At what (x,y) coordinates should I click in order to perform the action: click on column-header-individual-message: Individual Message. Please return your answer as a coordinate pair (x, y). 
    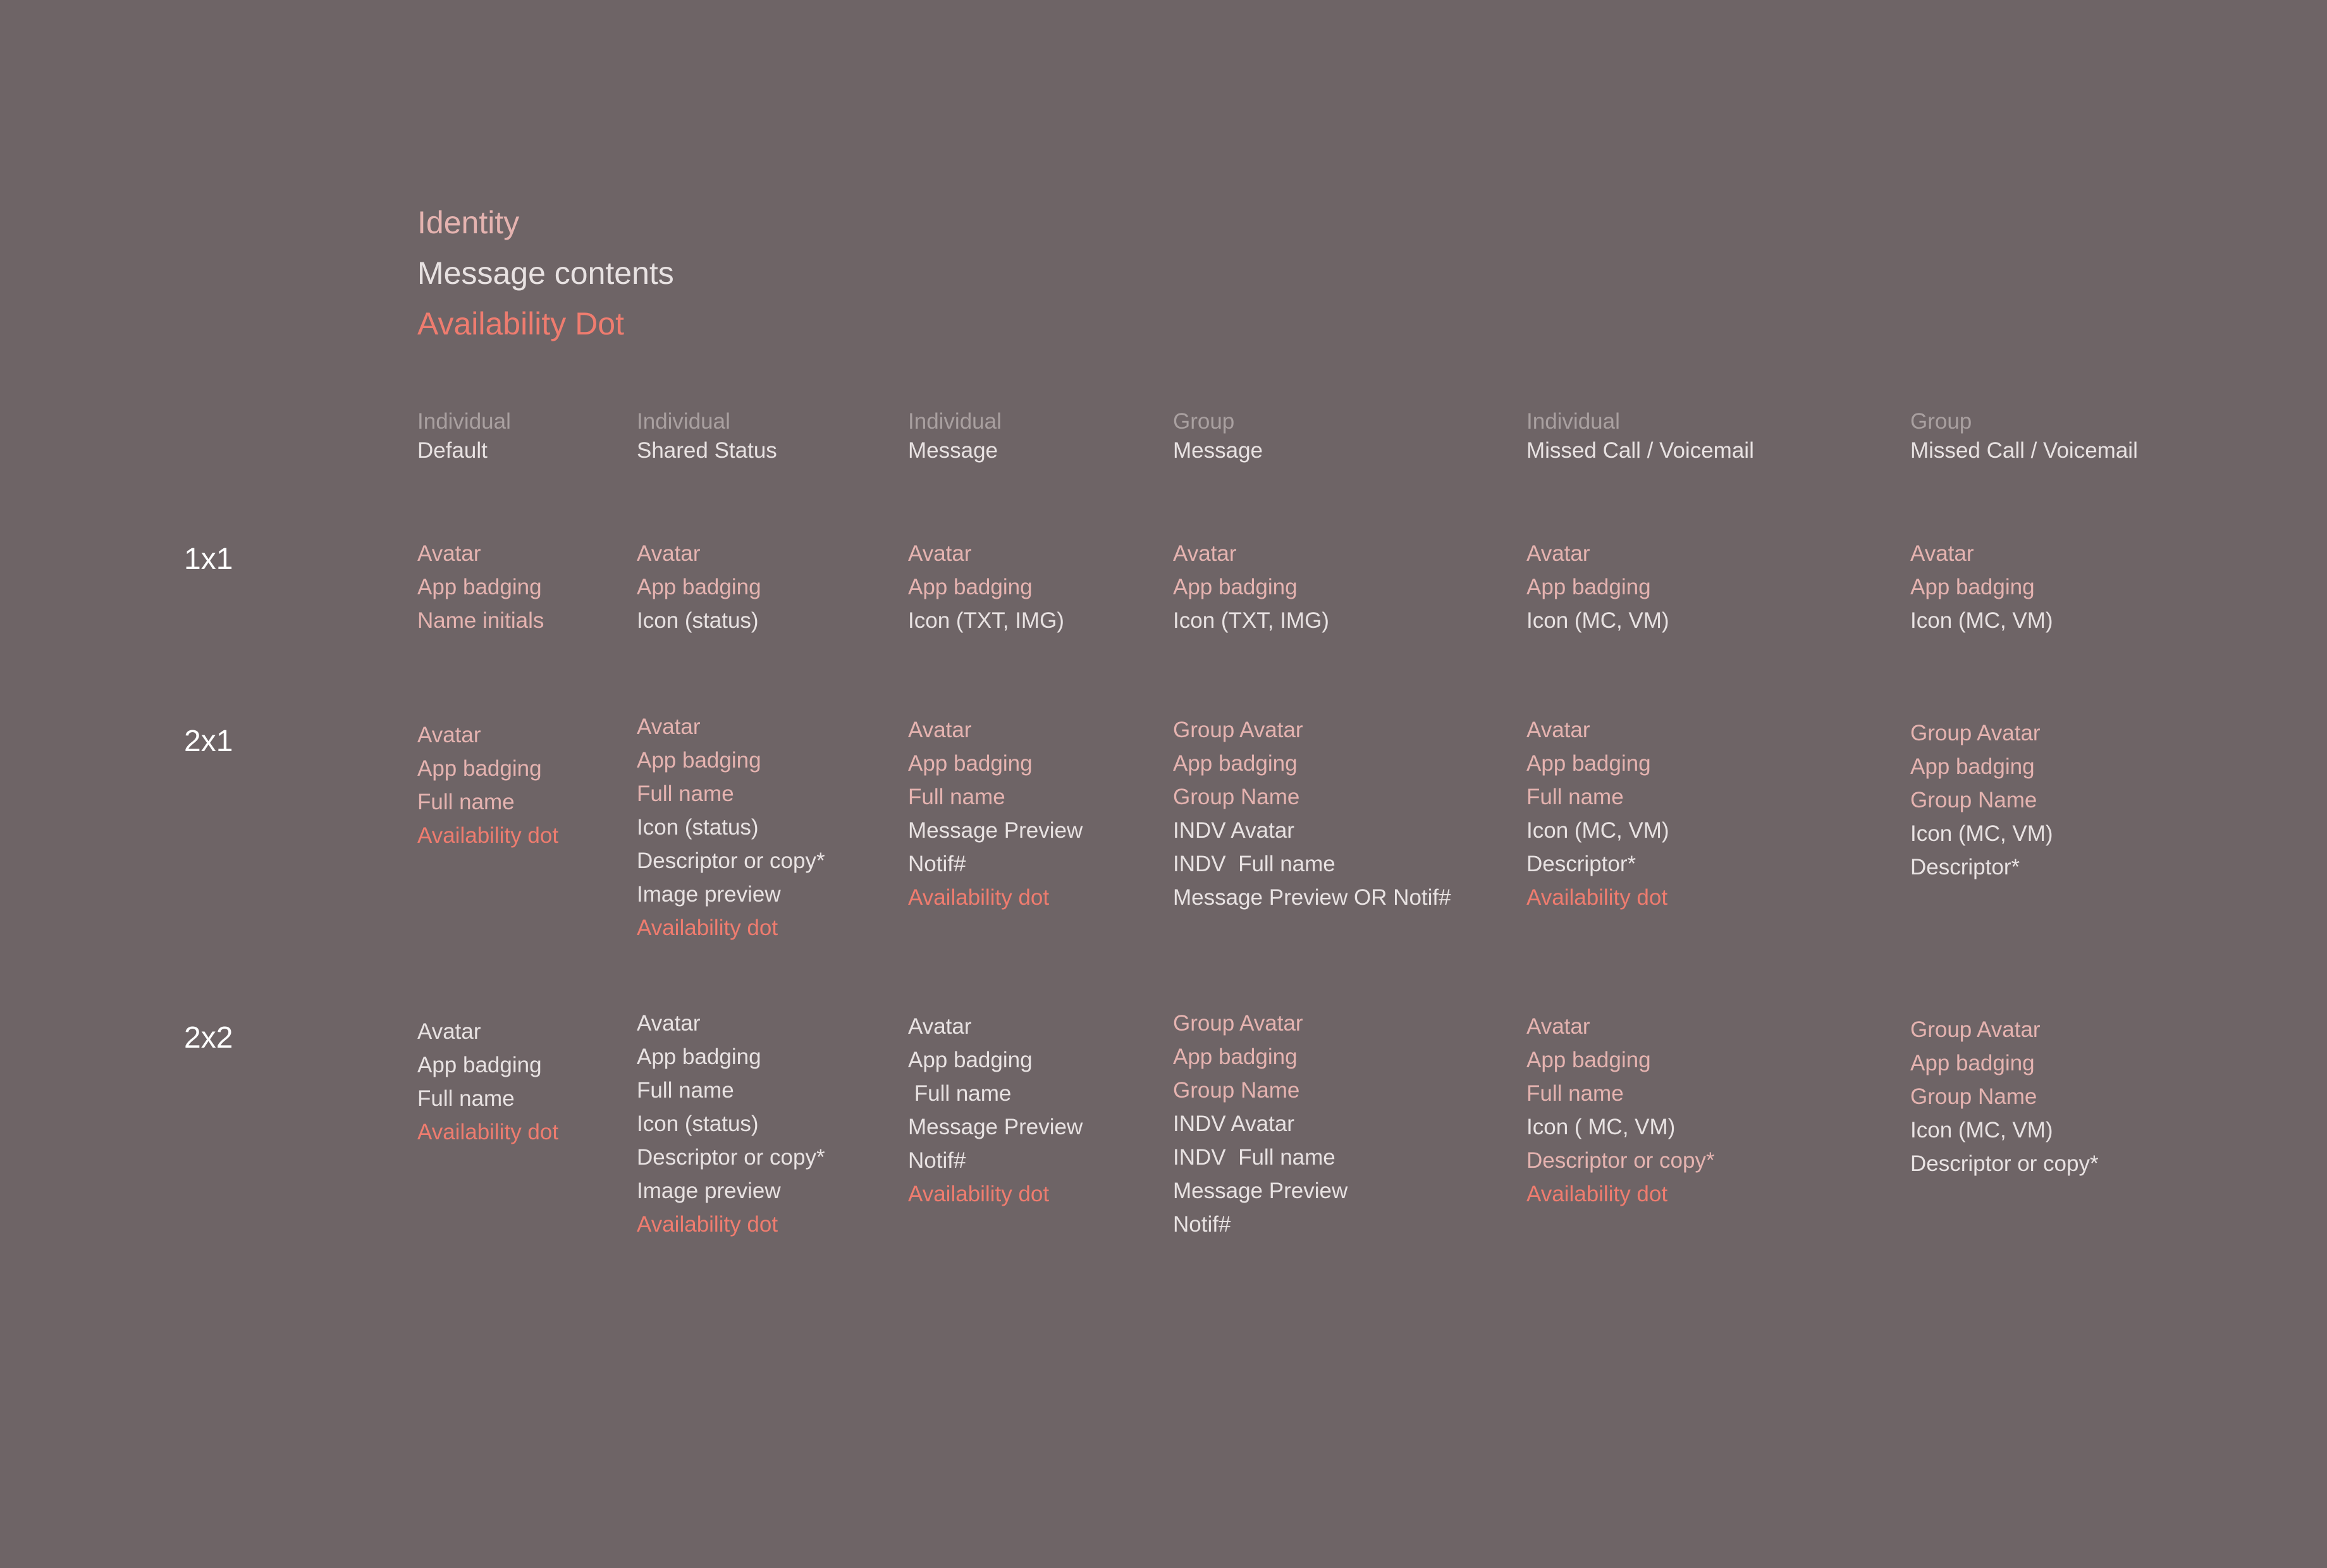
    Looking at the image, I should click on (955, 436).